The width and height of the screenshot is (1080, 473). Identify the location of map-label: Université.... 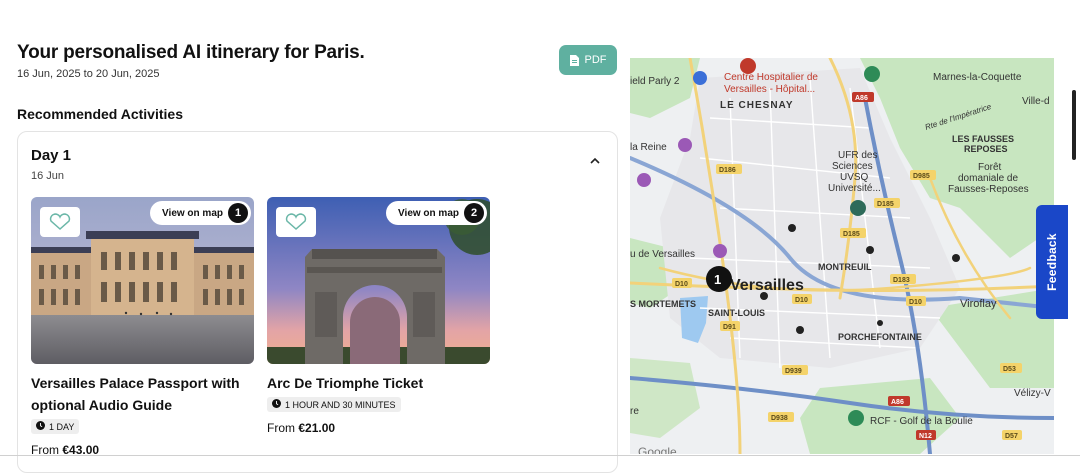
(854, 188).